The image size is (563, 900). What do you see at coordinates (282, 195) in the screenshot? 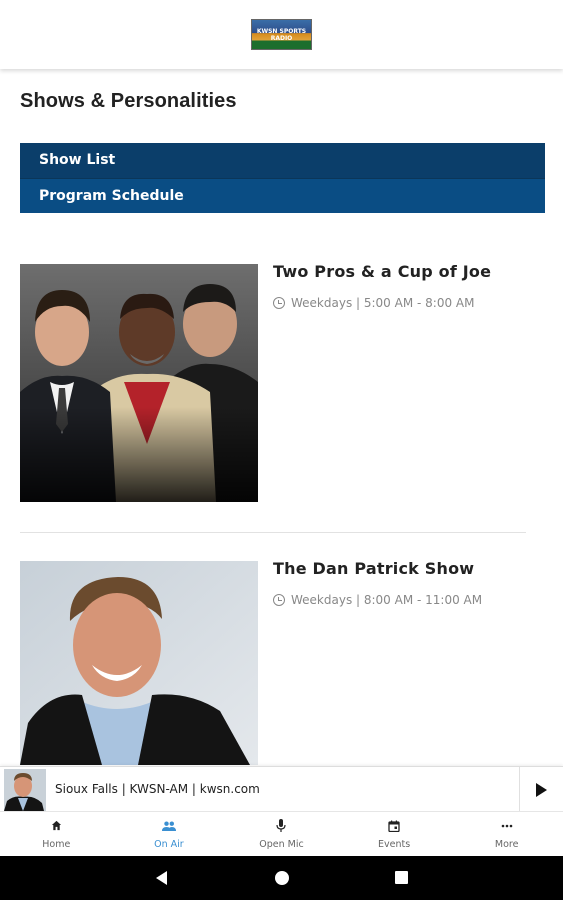
I see `subnav-program-schedule: Program Schedule` at bounding box center [282, 195].